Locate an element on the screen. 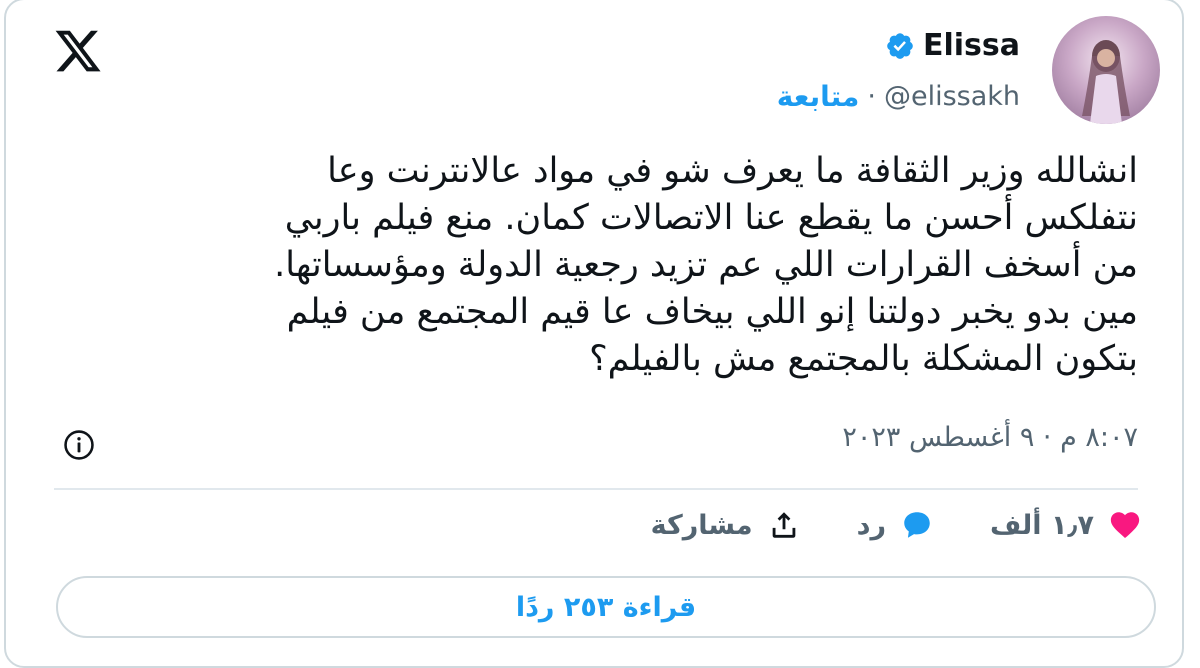 The height and width of the screenshot is (668, 1200). like-button: ١٫٧ ألف is located at coordinates (1066, 525).